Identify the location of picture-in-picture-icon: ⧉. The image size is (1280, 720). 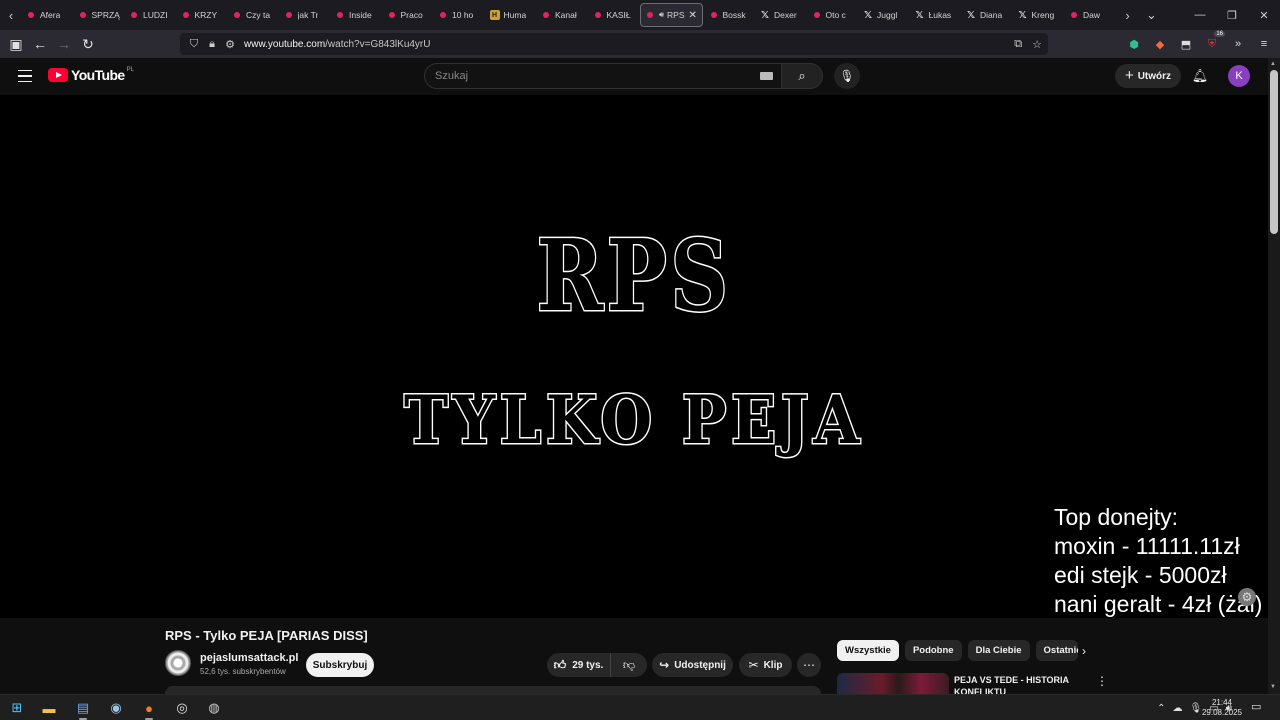
(1018, 44).